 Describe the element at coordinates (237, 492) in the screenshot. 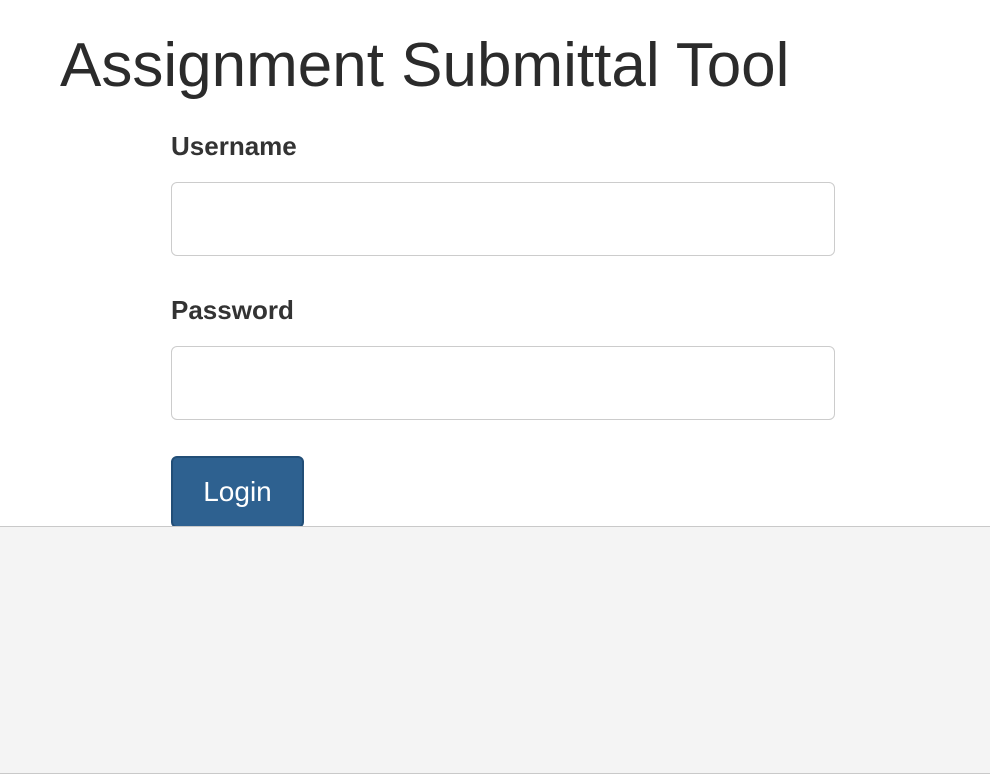

I see `login-button: Login` at that location.